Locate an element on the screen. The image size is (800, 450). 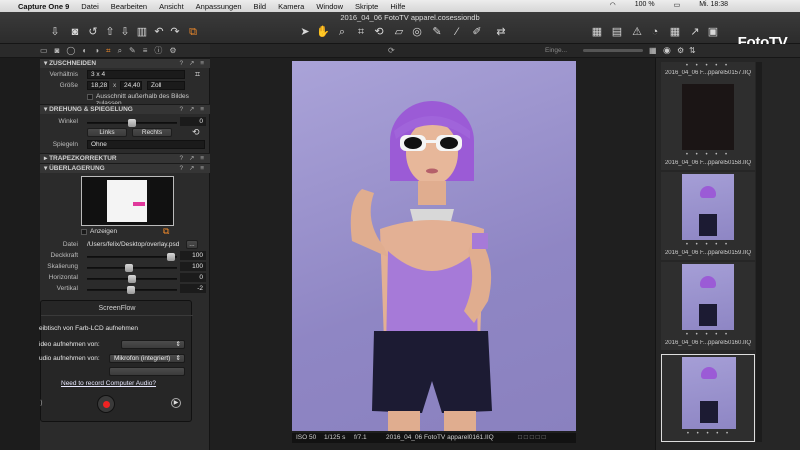
crop-width-field: 18,28 is located at coordinates (98, 85).